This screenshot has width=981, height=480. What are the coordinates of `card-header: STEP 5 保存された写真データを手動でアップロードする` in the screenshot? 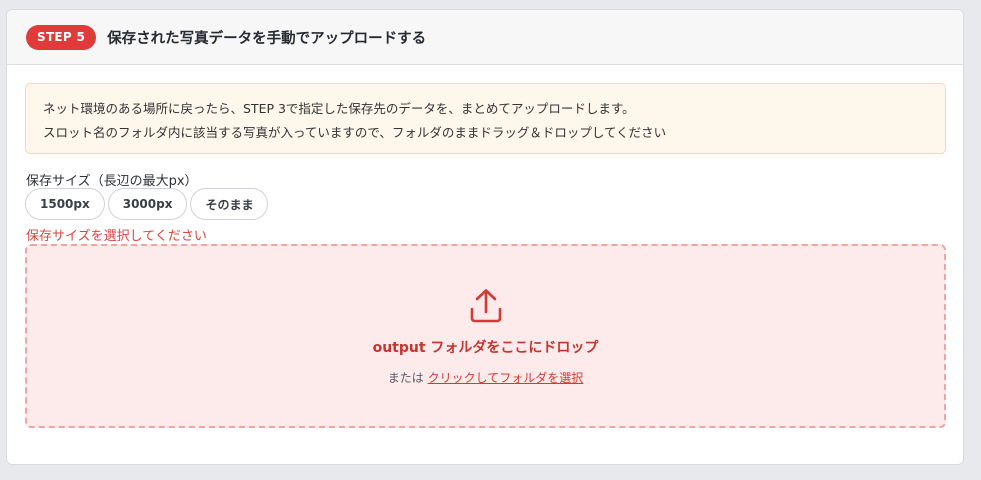 It's located at (485, 37).